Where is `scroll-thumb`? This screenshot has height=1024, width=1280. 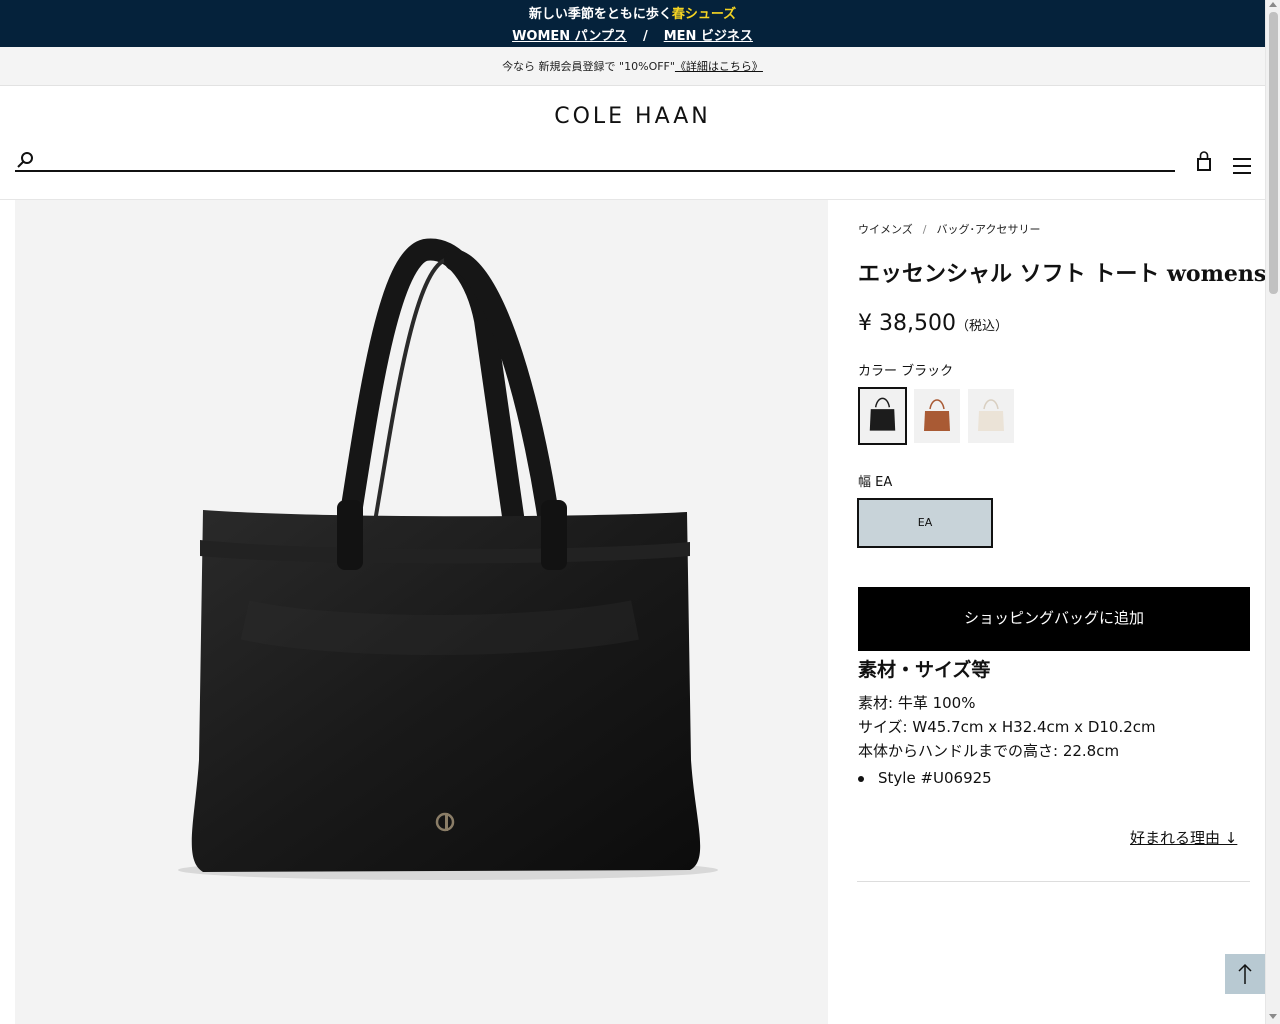 scroll-thumb is located at coordinates (1273, 153).